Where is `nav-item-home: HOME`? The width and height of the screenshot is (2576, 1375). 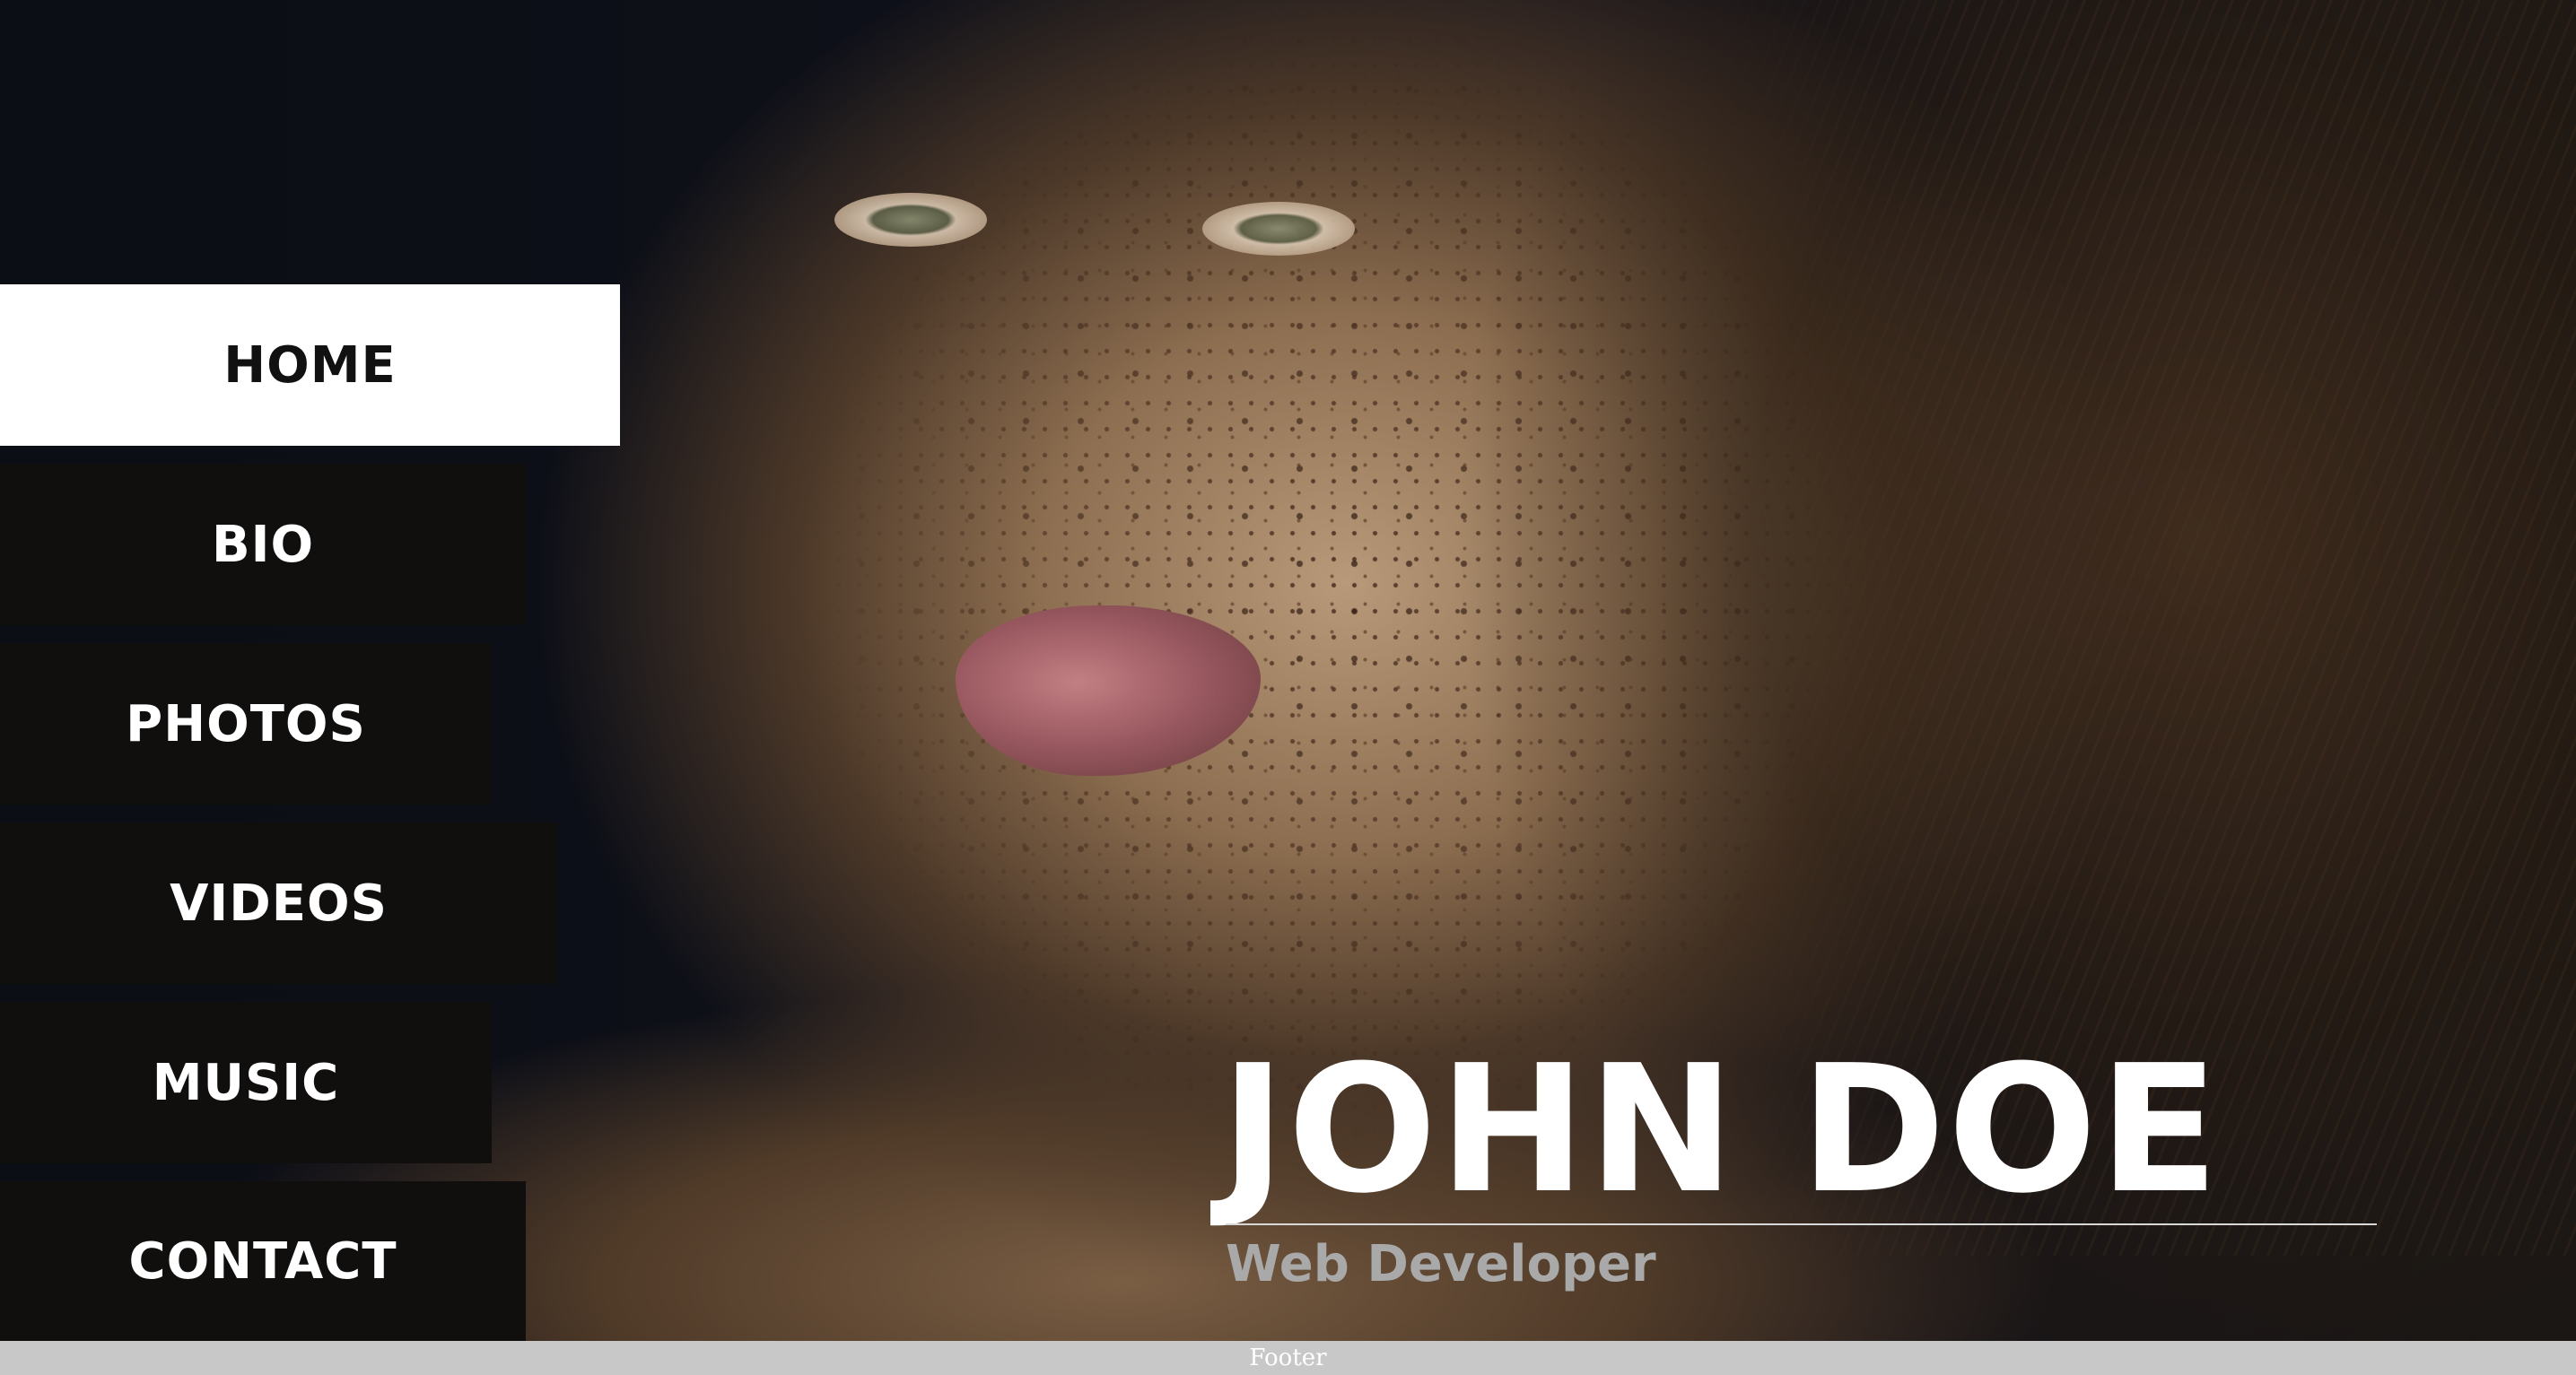 nav-item-home: HOME is located at coordinates (310, 365).